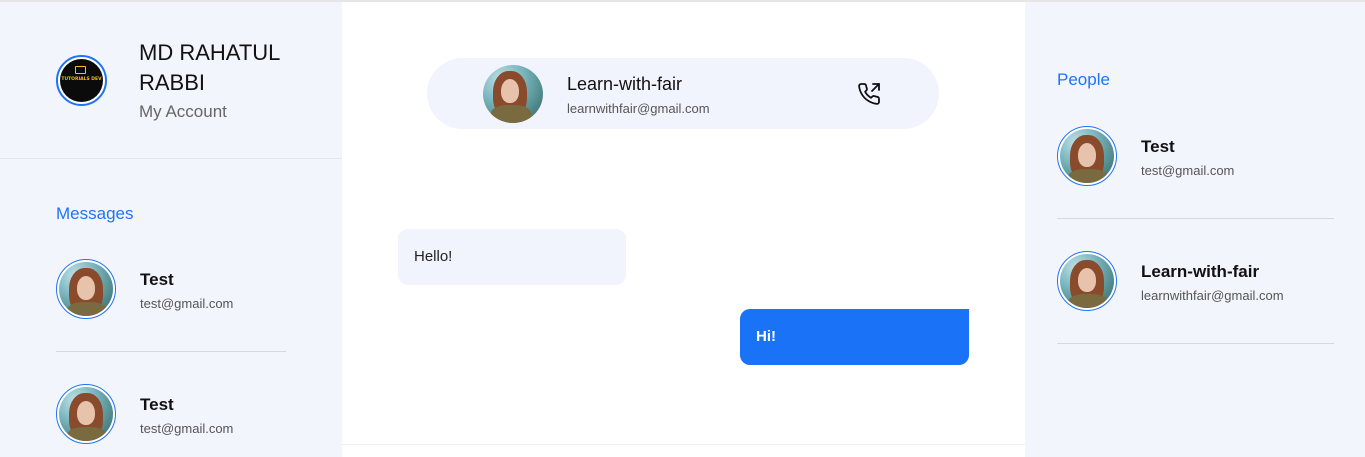  Describe the element at coordinates (95, 213) in the screenshot. I see `messages-title: Messages` at that location.